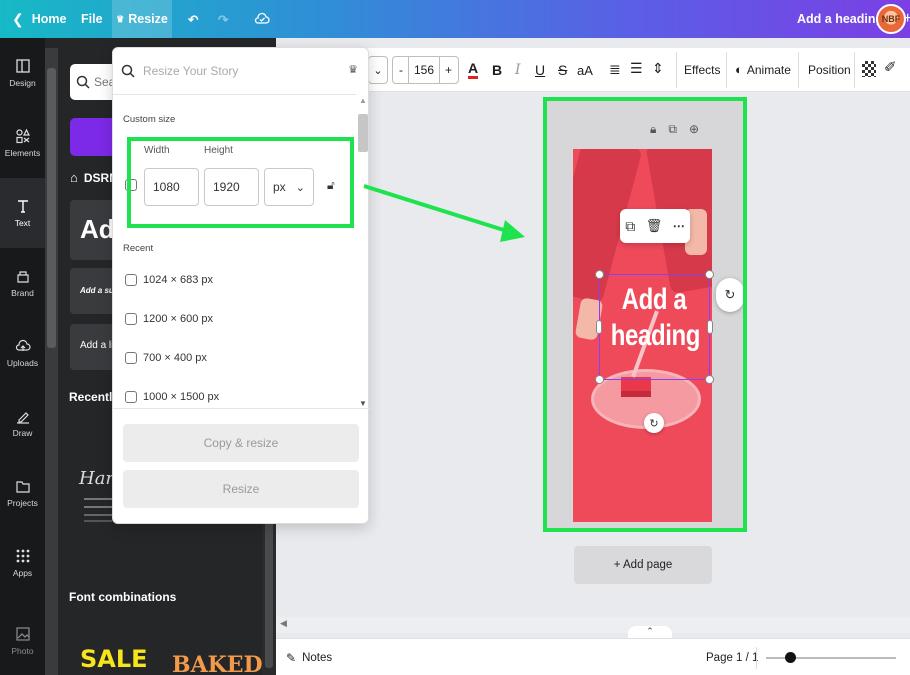 The height and width of the screenshot is (675, 910). I want to click on recent-size-item: 1000 × 1500 px, so click(172, 397).